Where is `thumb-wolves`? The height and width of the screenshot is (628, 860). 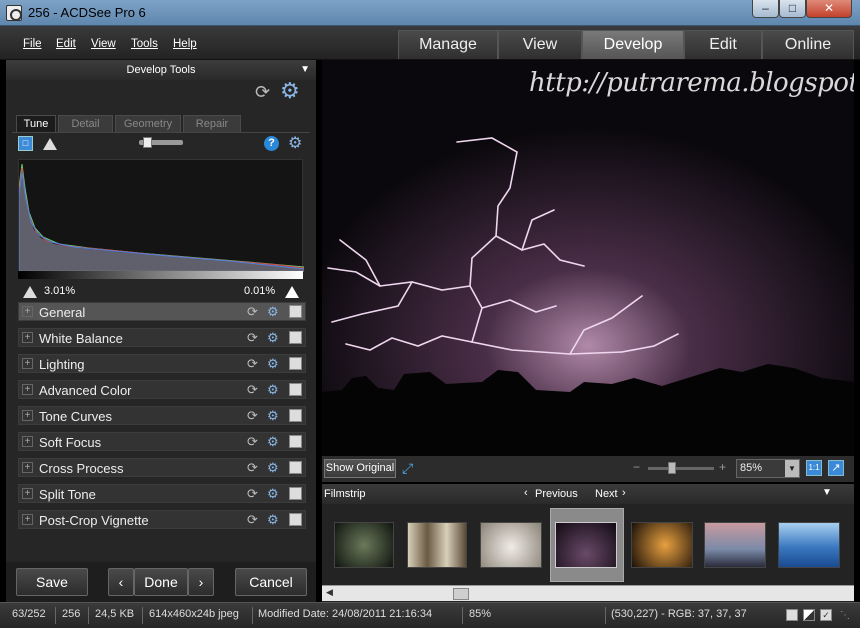
thumb-wolves is located at coordinates (437, 545).